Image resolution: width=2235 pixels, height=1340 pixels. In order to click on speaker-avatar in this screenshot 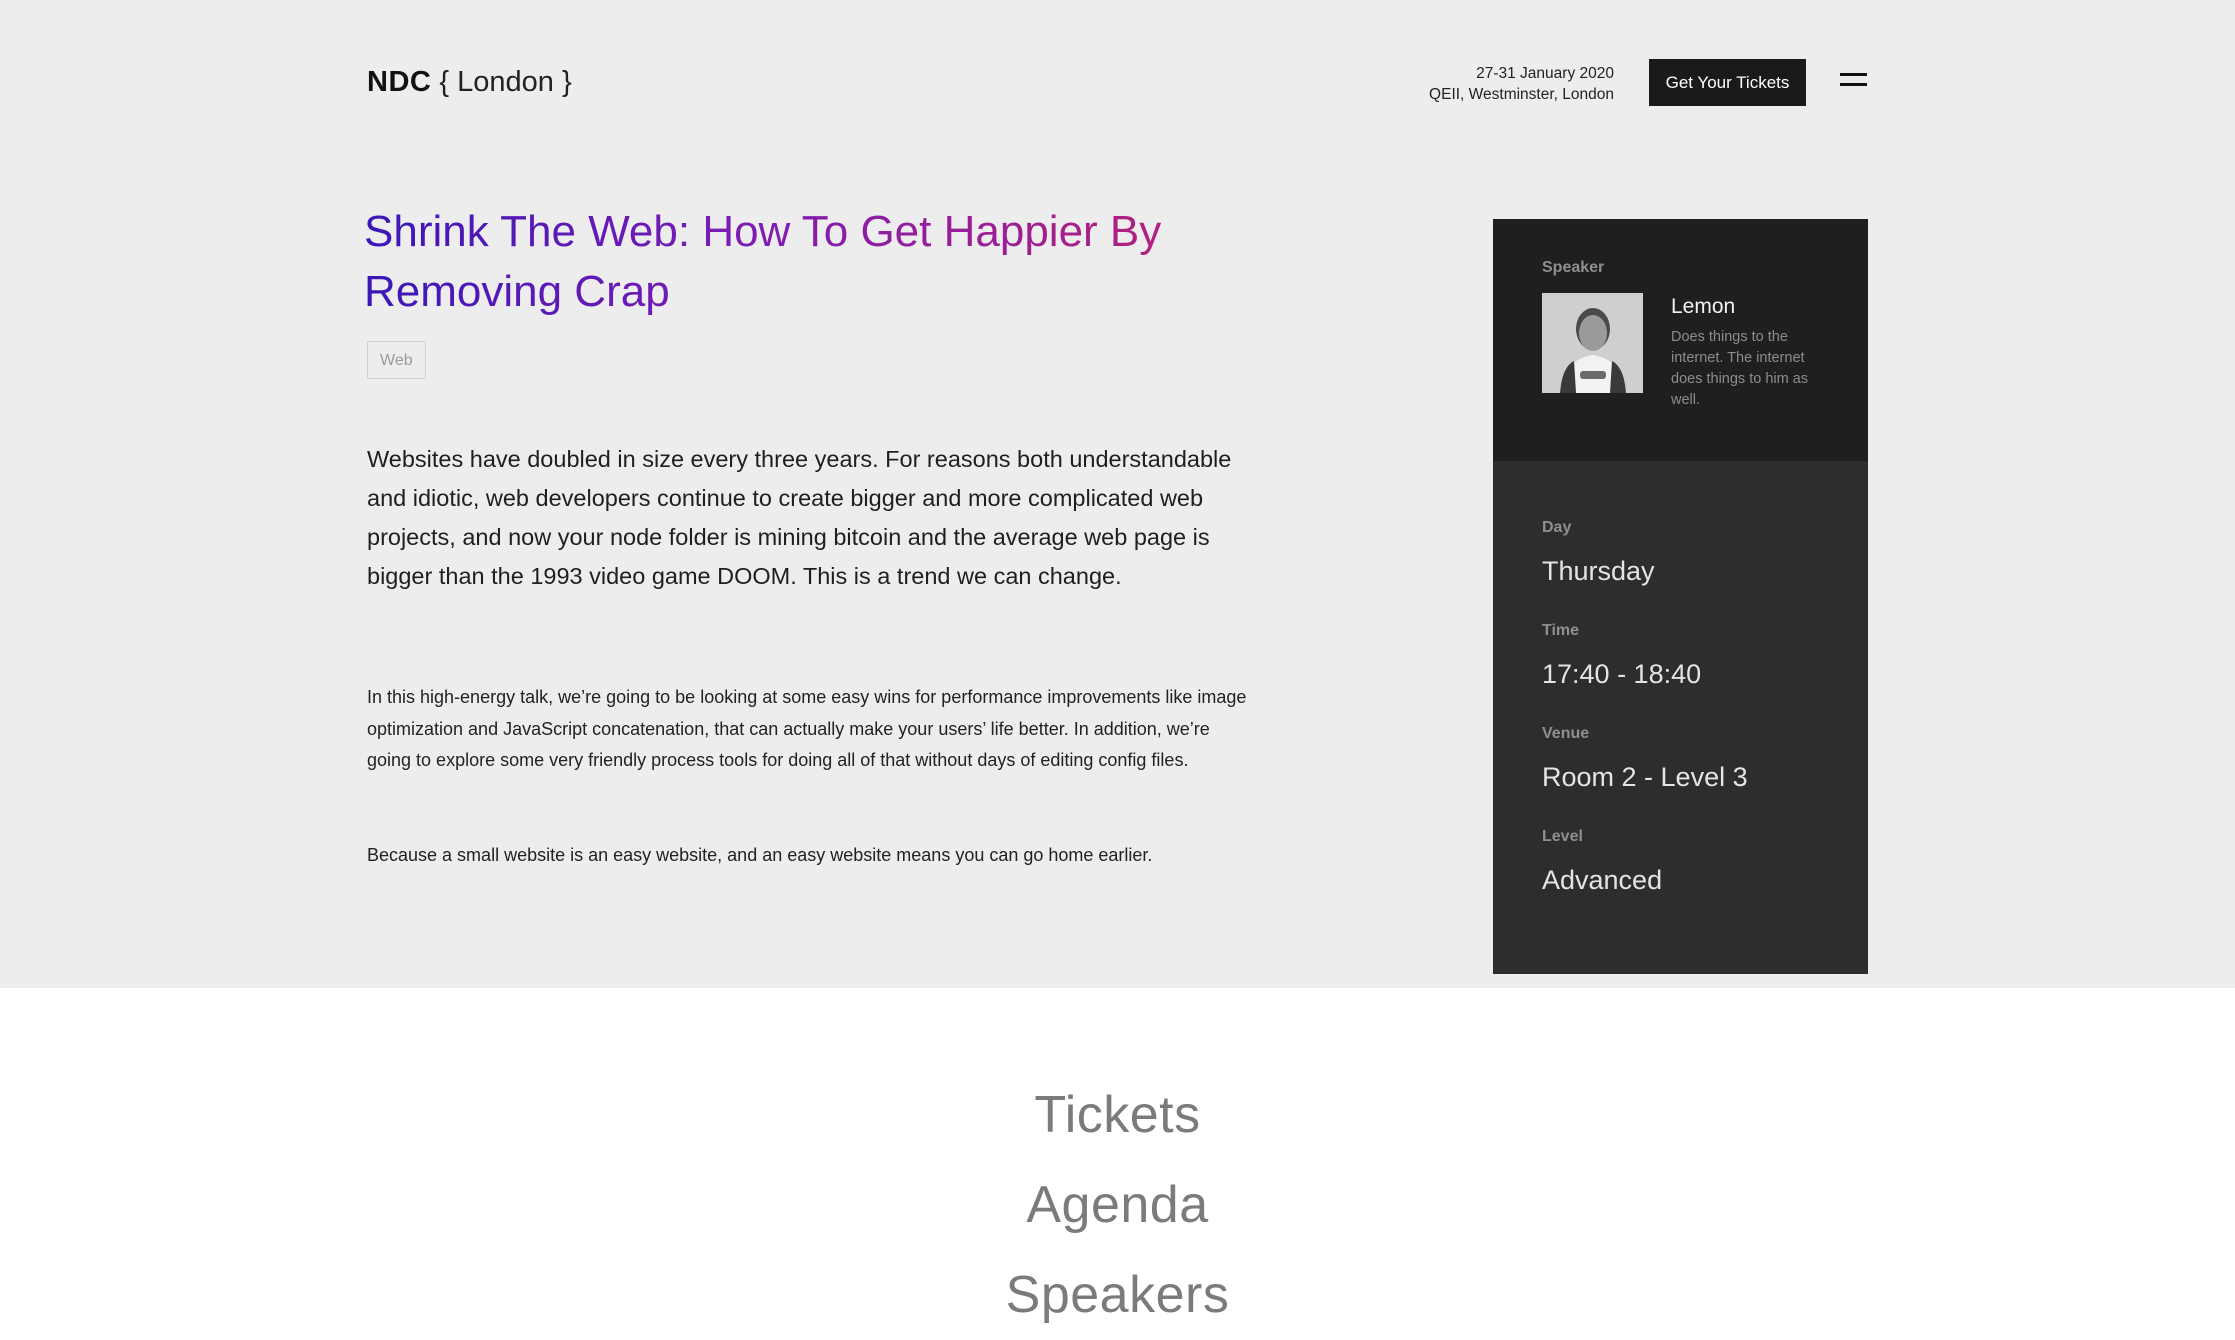, I will do `click(1592, 343)`.